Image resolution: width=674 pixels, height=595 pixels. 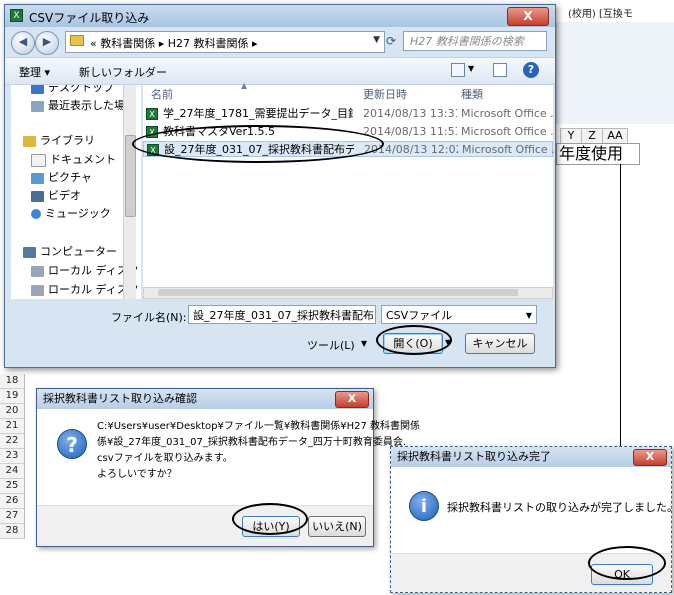 What do you see at coordinates (137, 474) in the screenshot?
I see `confirm-message-line: よろしいですか？` at bounding box center [137, 474].